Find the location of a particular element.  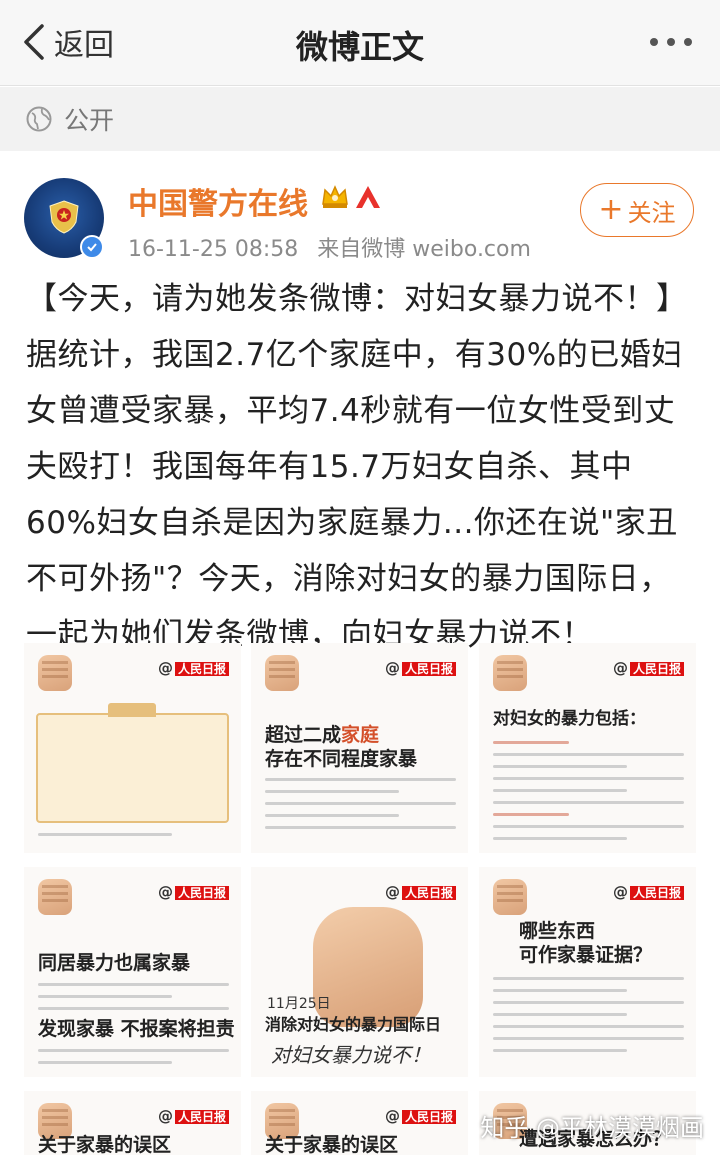

navigation-bar: 返回 微博正文 is located at coordinates (360, 43).